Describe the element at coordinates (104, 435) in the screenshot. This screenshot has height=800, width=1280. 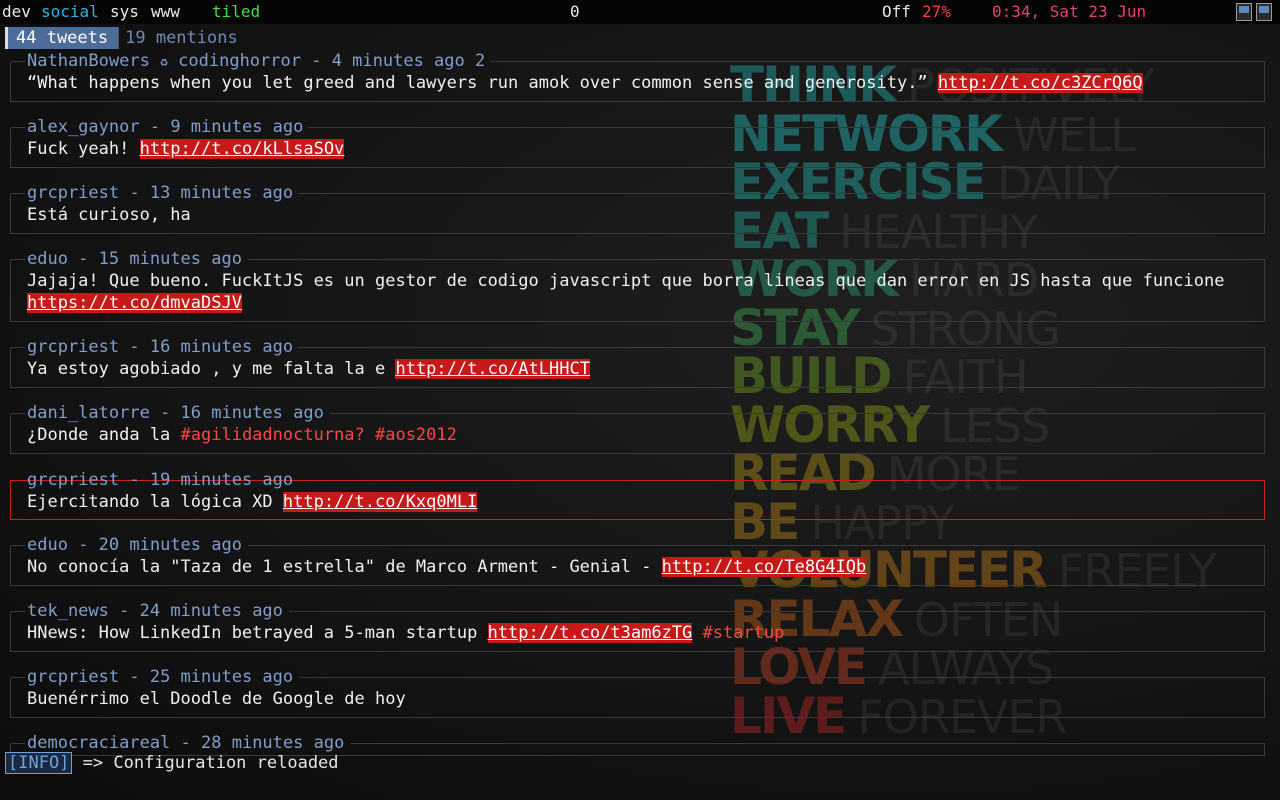
I see `tweet-text: ¿Donde anda la` at that location.